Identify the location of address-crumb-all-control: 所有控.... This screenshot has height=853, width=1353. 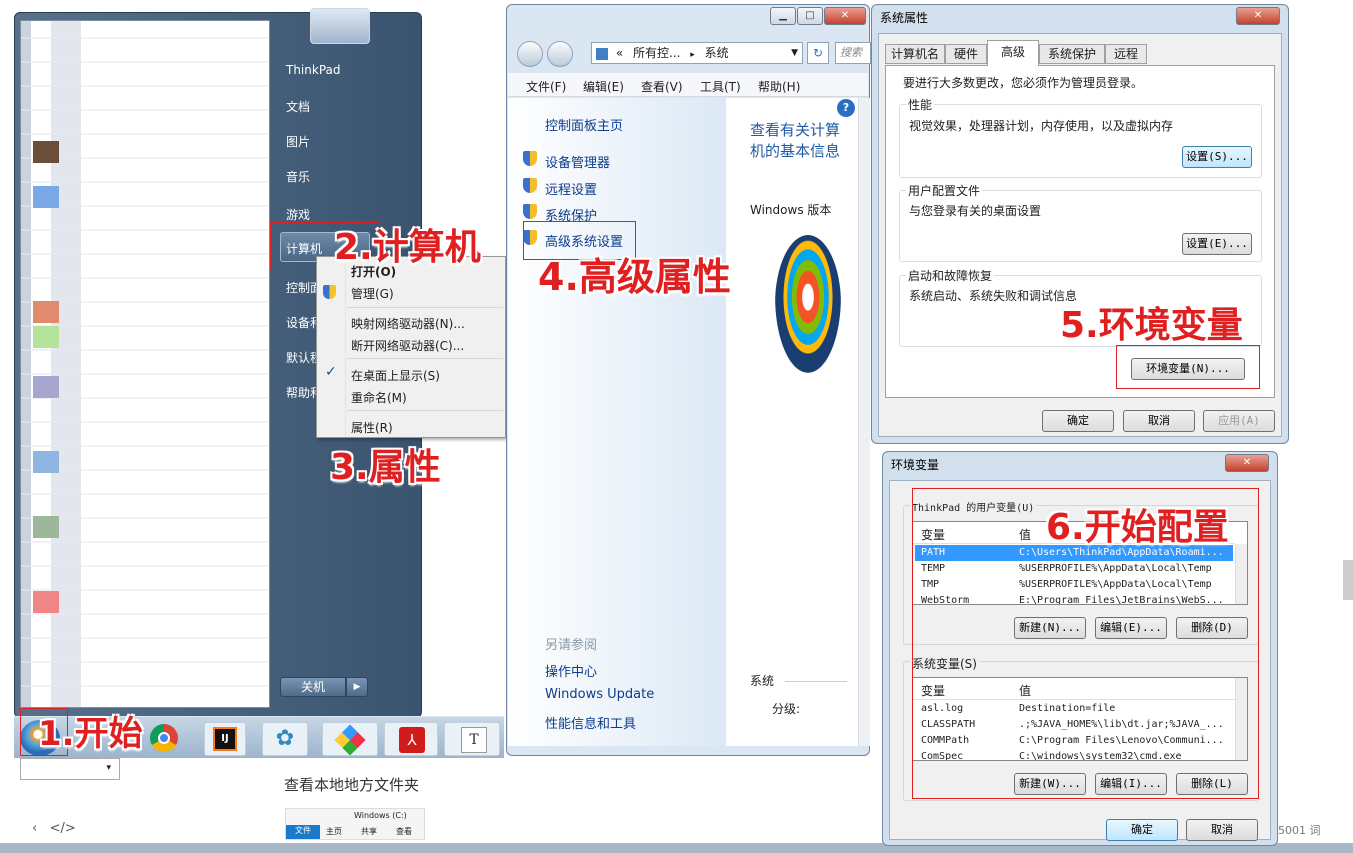
(656, 53).